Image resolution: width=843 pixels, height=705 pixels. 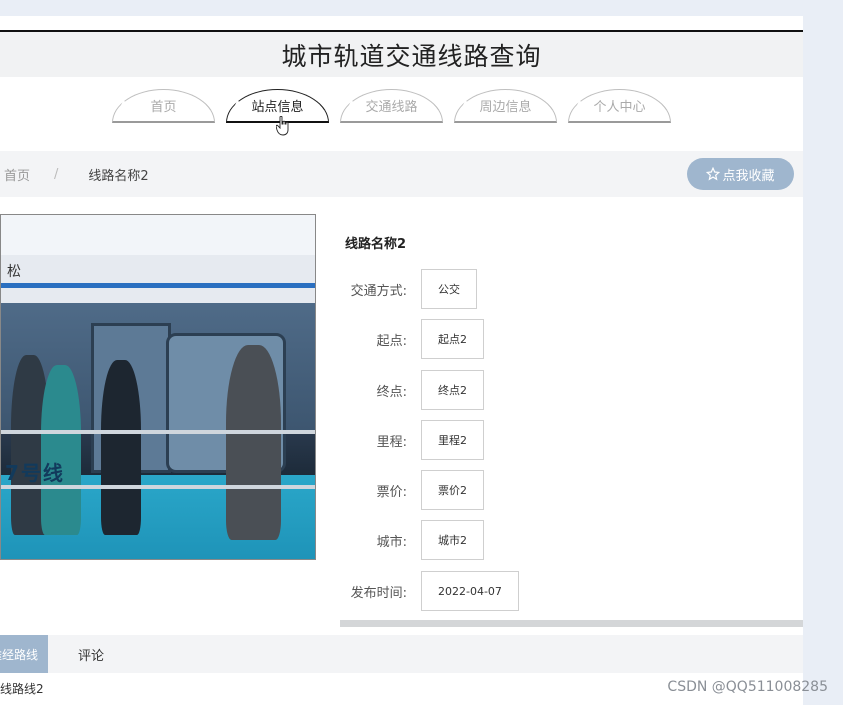 What do you see at coordinates (748, 176) in the screenshot?
I see `favorite-button-label: 点我收藏` at bounding box center [748, 176].